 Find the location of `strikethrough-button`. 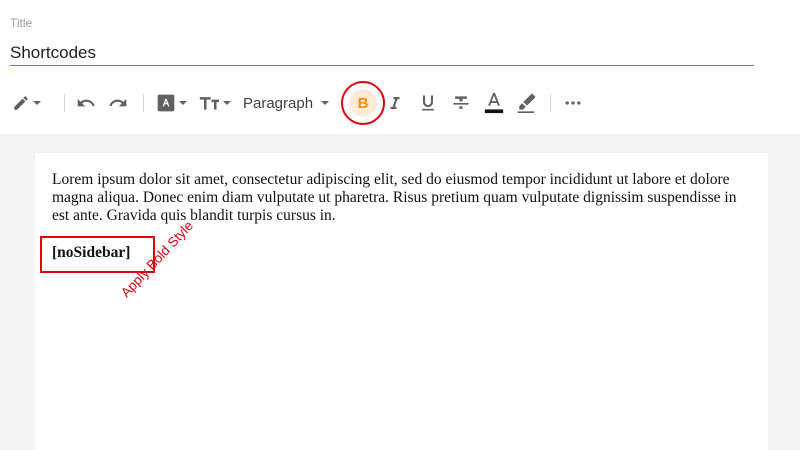

strikethrough-button is located at coordinates (461, 103).